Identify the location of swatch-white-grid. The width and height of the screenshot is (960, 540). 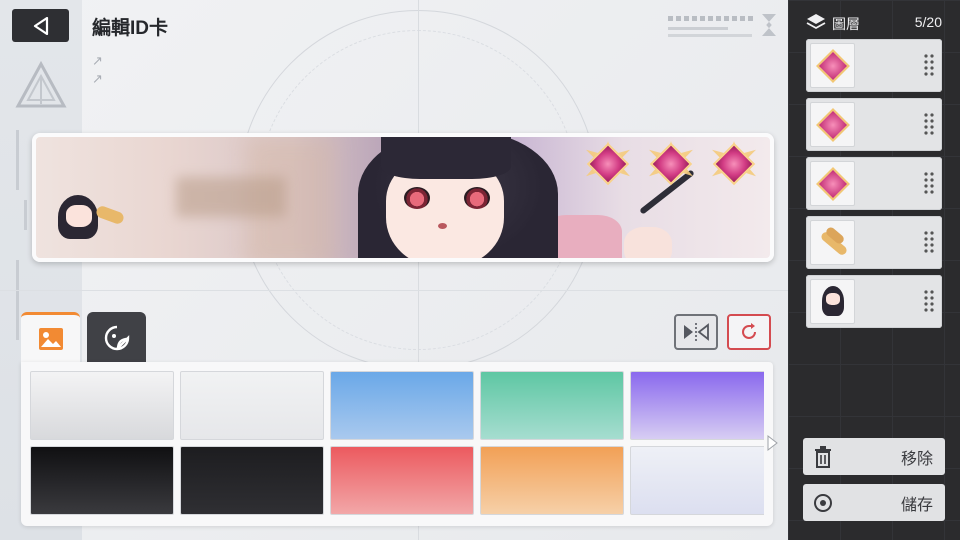
(252, 405).